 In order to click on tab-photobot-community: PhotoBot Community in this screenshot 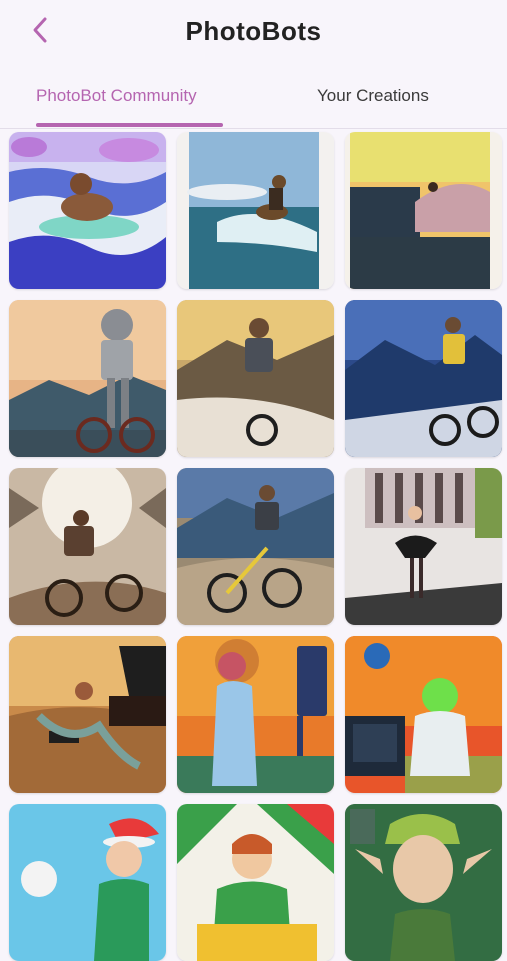, I will do `click(116, 96)`.